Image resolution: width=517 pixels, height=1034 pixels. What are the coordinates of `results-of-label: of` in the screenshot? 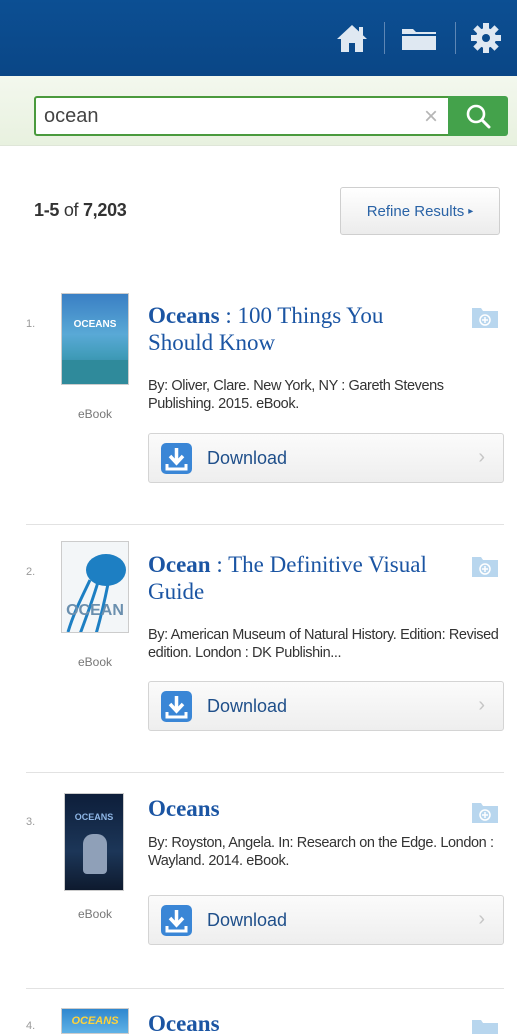 It's located at (71, 210).